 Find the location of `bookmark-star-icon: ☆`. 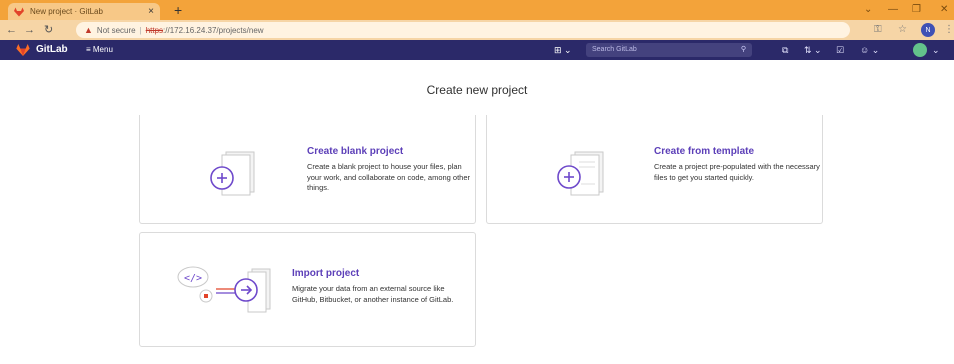

bookmark-star-icon: ☆ is located at coordinates (902, 30).